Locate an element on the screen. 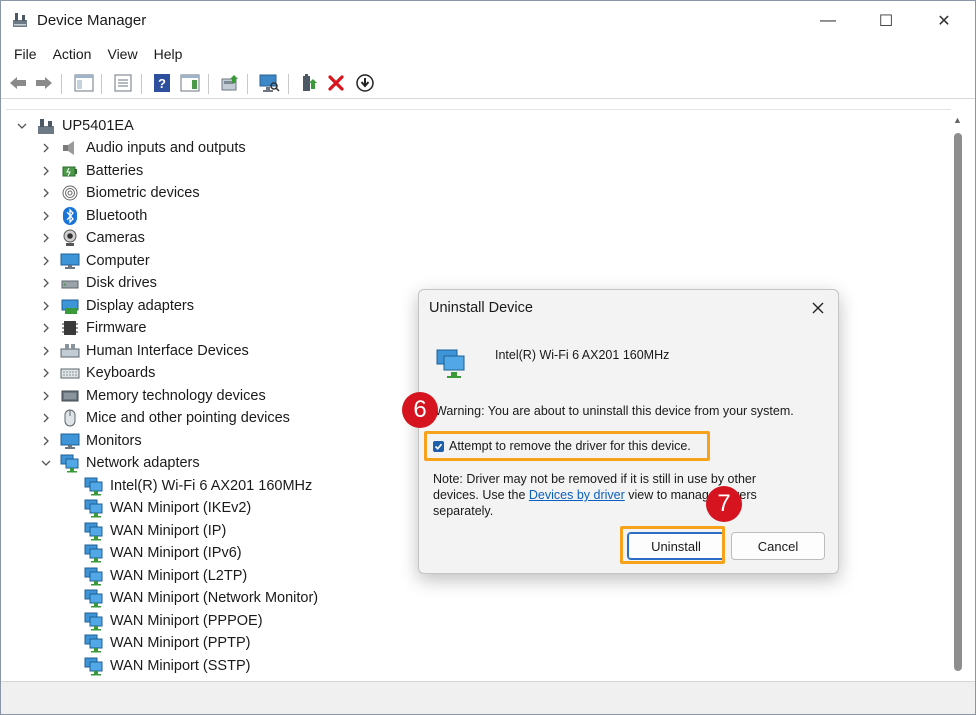 The image size is (976, 715). vertical-scrollbar: ▲ is located at coordinates (960, 394).